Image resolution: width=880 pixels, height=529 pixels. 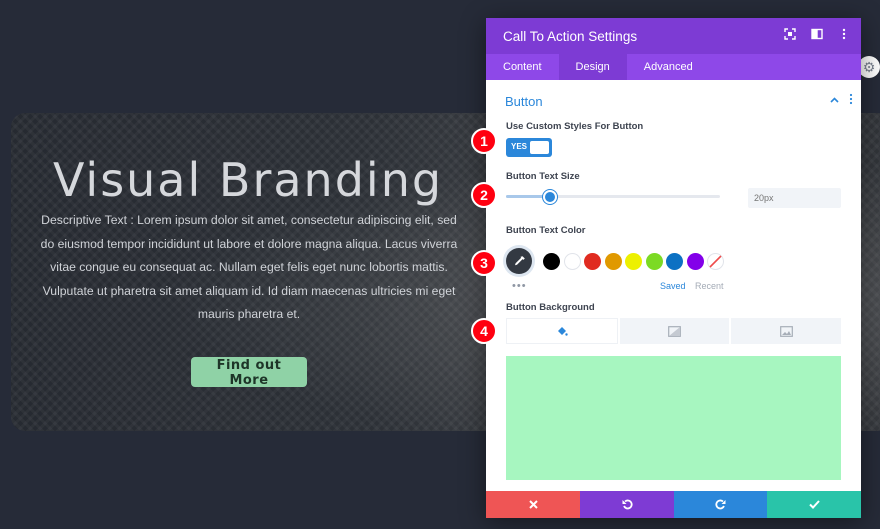 I want to click on custom-styles-label: Use Custom Styles For Button, so click(x=575, y=126).